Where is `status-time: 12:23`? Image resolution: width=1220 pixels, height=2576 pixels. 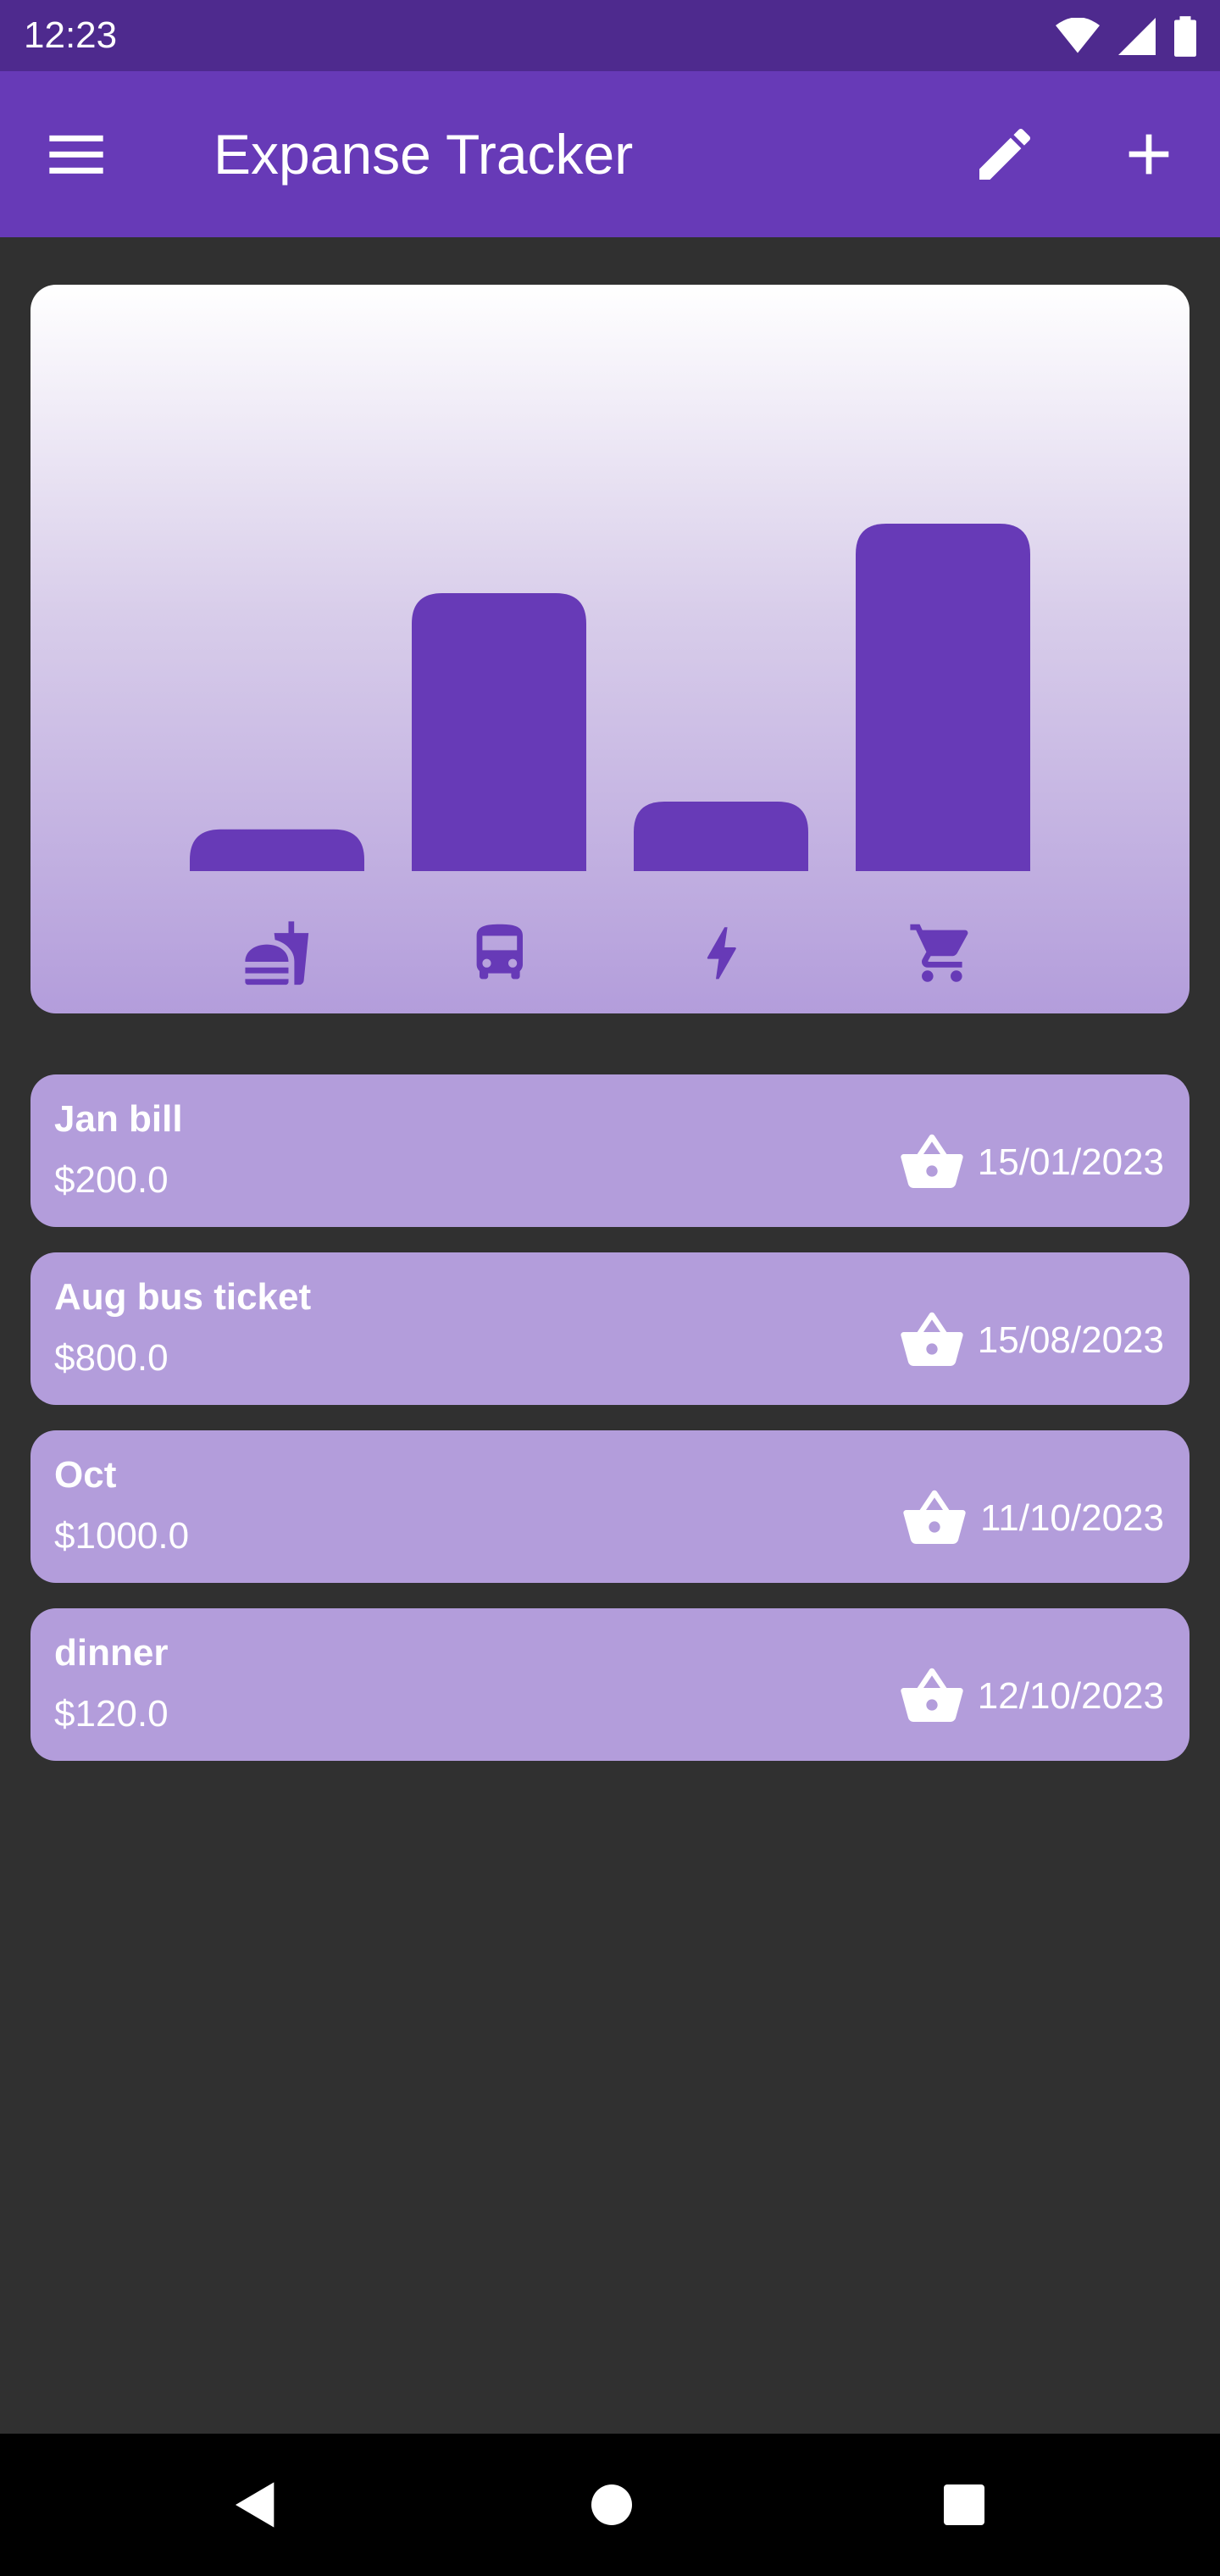 status-time: 12:23 is located at coordinates (71, 35).